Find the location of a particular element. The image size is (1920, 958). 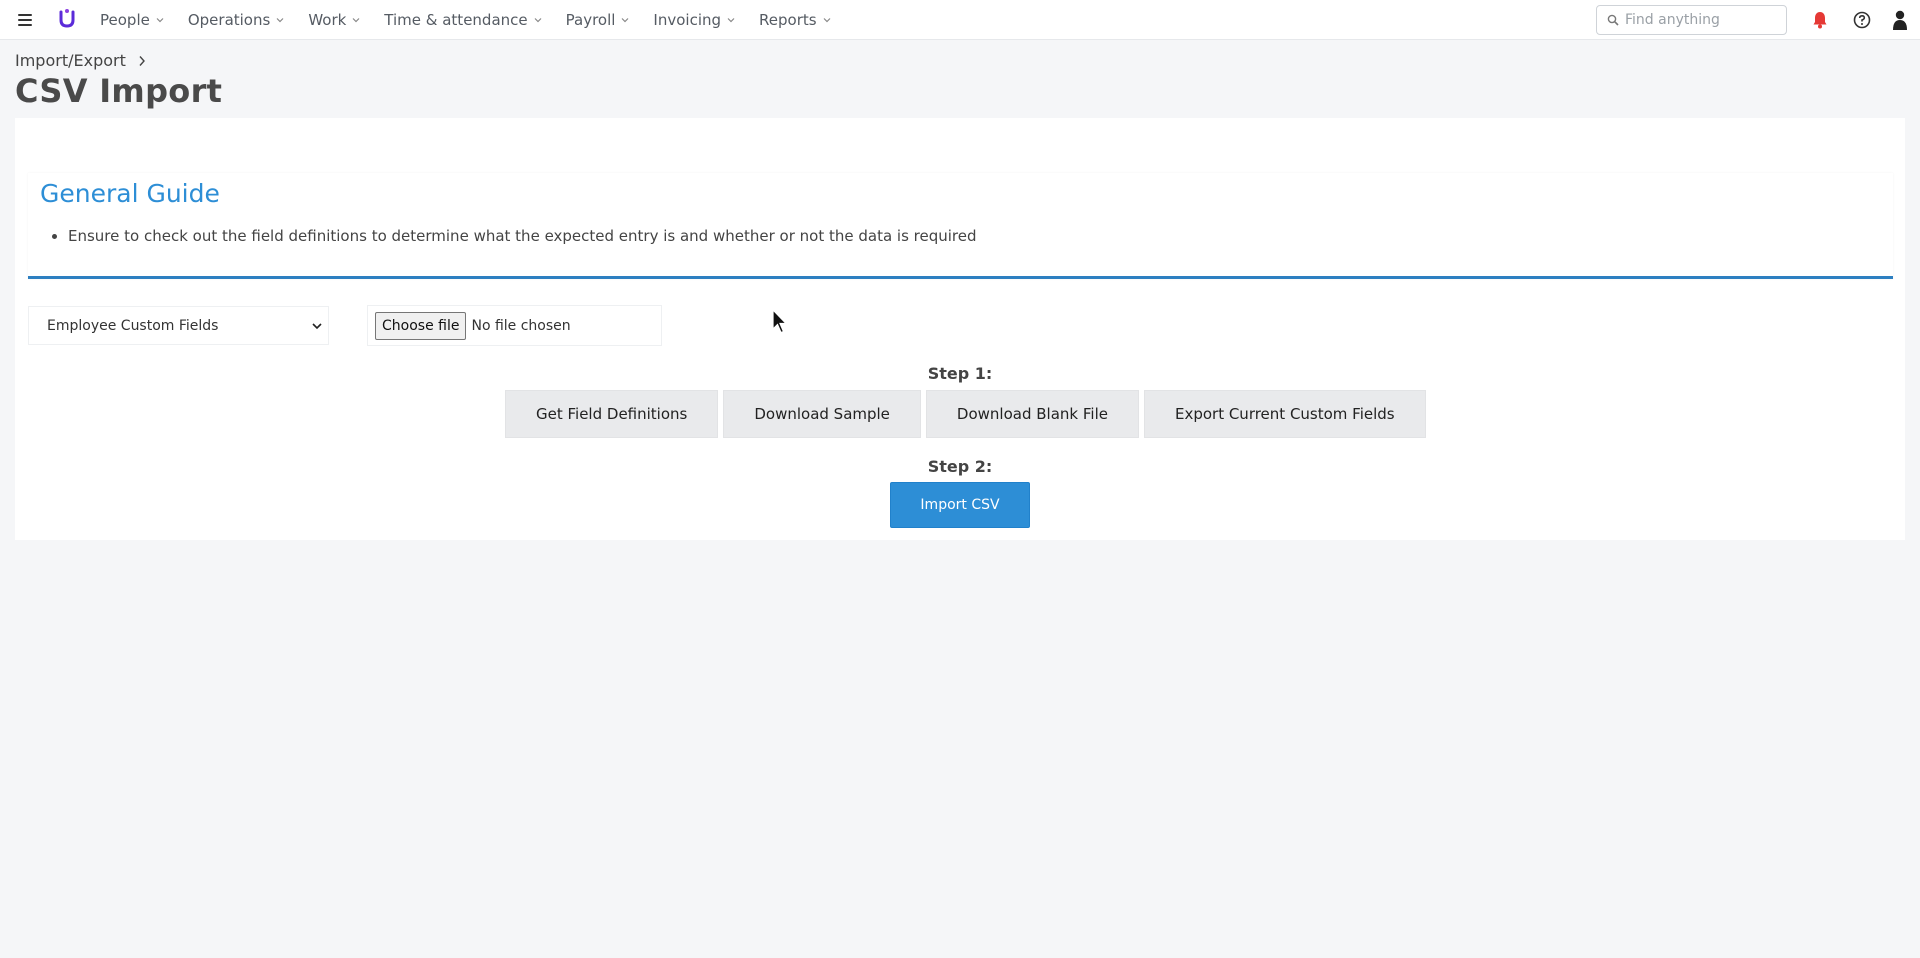

import-type-select: Employee Custom Fields is located at coordinates (178, 325).